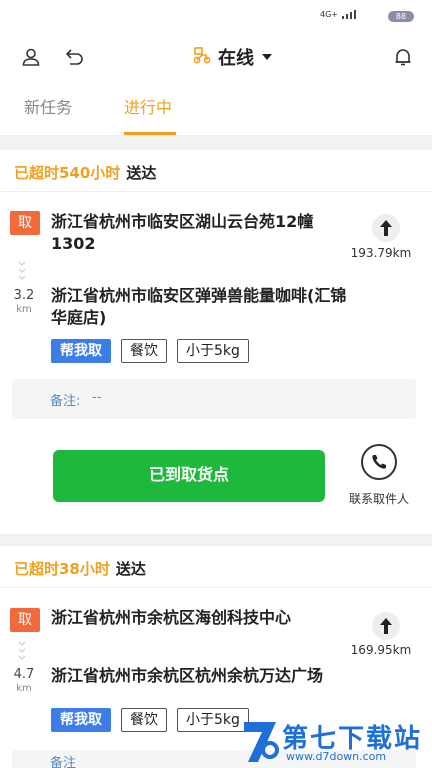 The width and height of the screenshot is (432, 768). Describe the element at coordinates (334, 741) in the screenshot. I see `site-watermark: 第七下载站 www.d7down.com` at that location.